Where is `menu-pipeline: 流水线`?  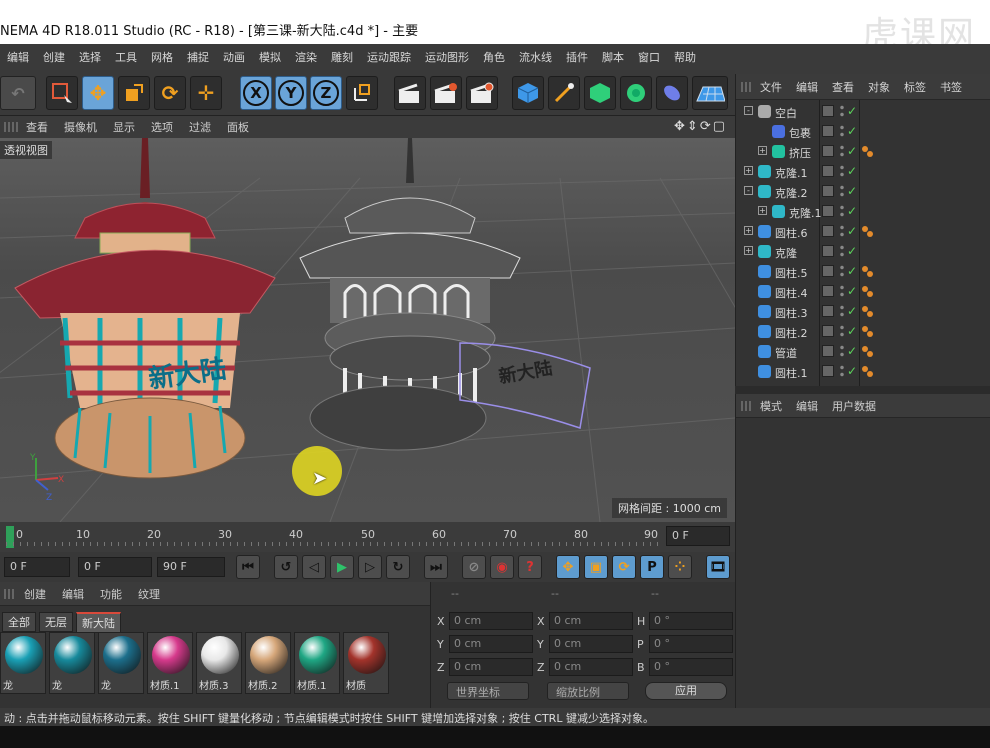
menu-pipeline: 流水线 is located at coordinates (535, 57).